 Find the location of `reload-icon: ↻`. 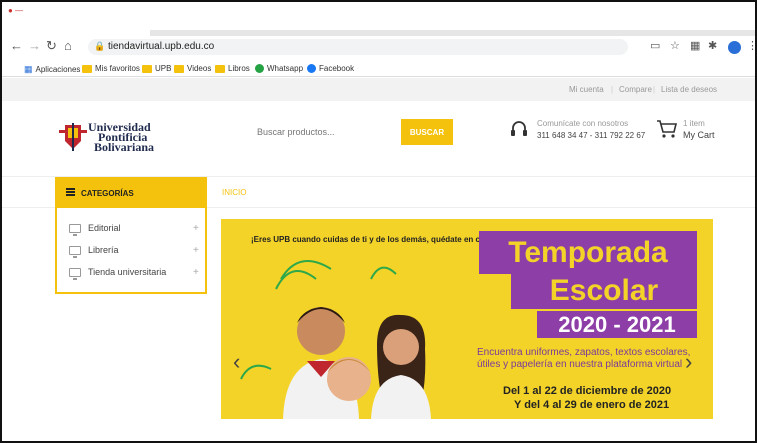

reload-icon: ↻ is located at coordinates (51, 46).